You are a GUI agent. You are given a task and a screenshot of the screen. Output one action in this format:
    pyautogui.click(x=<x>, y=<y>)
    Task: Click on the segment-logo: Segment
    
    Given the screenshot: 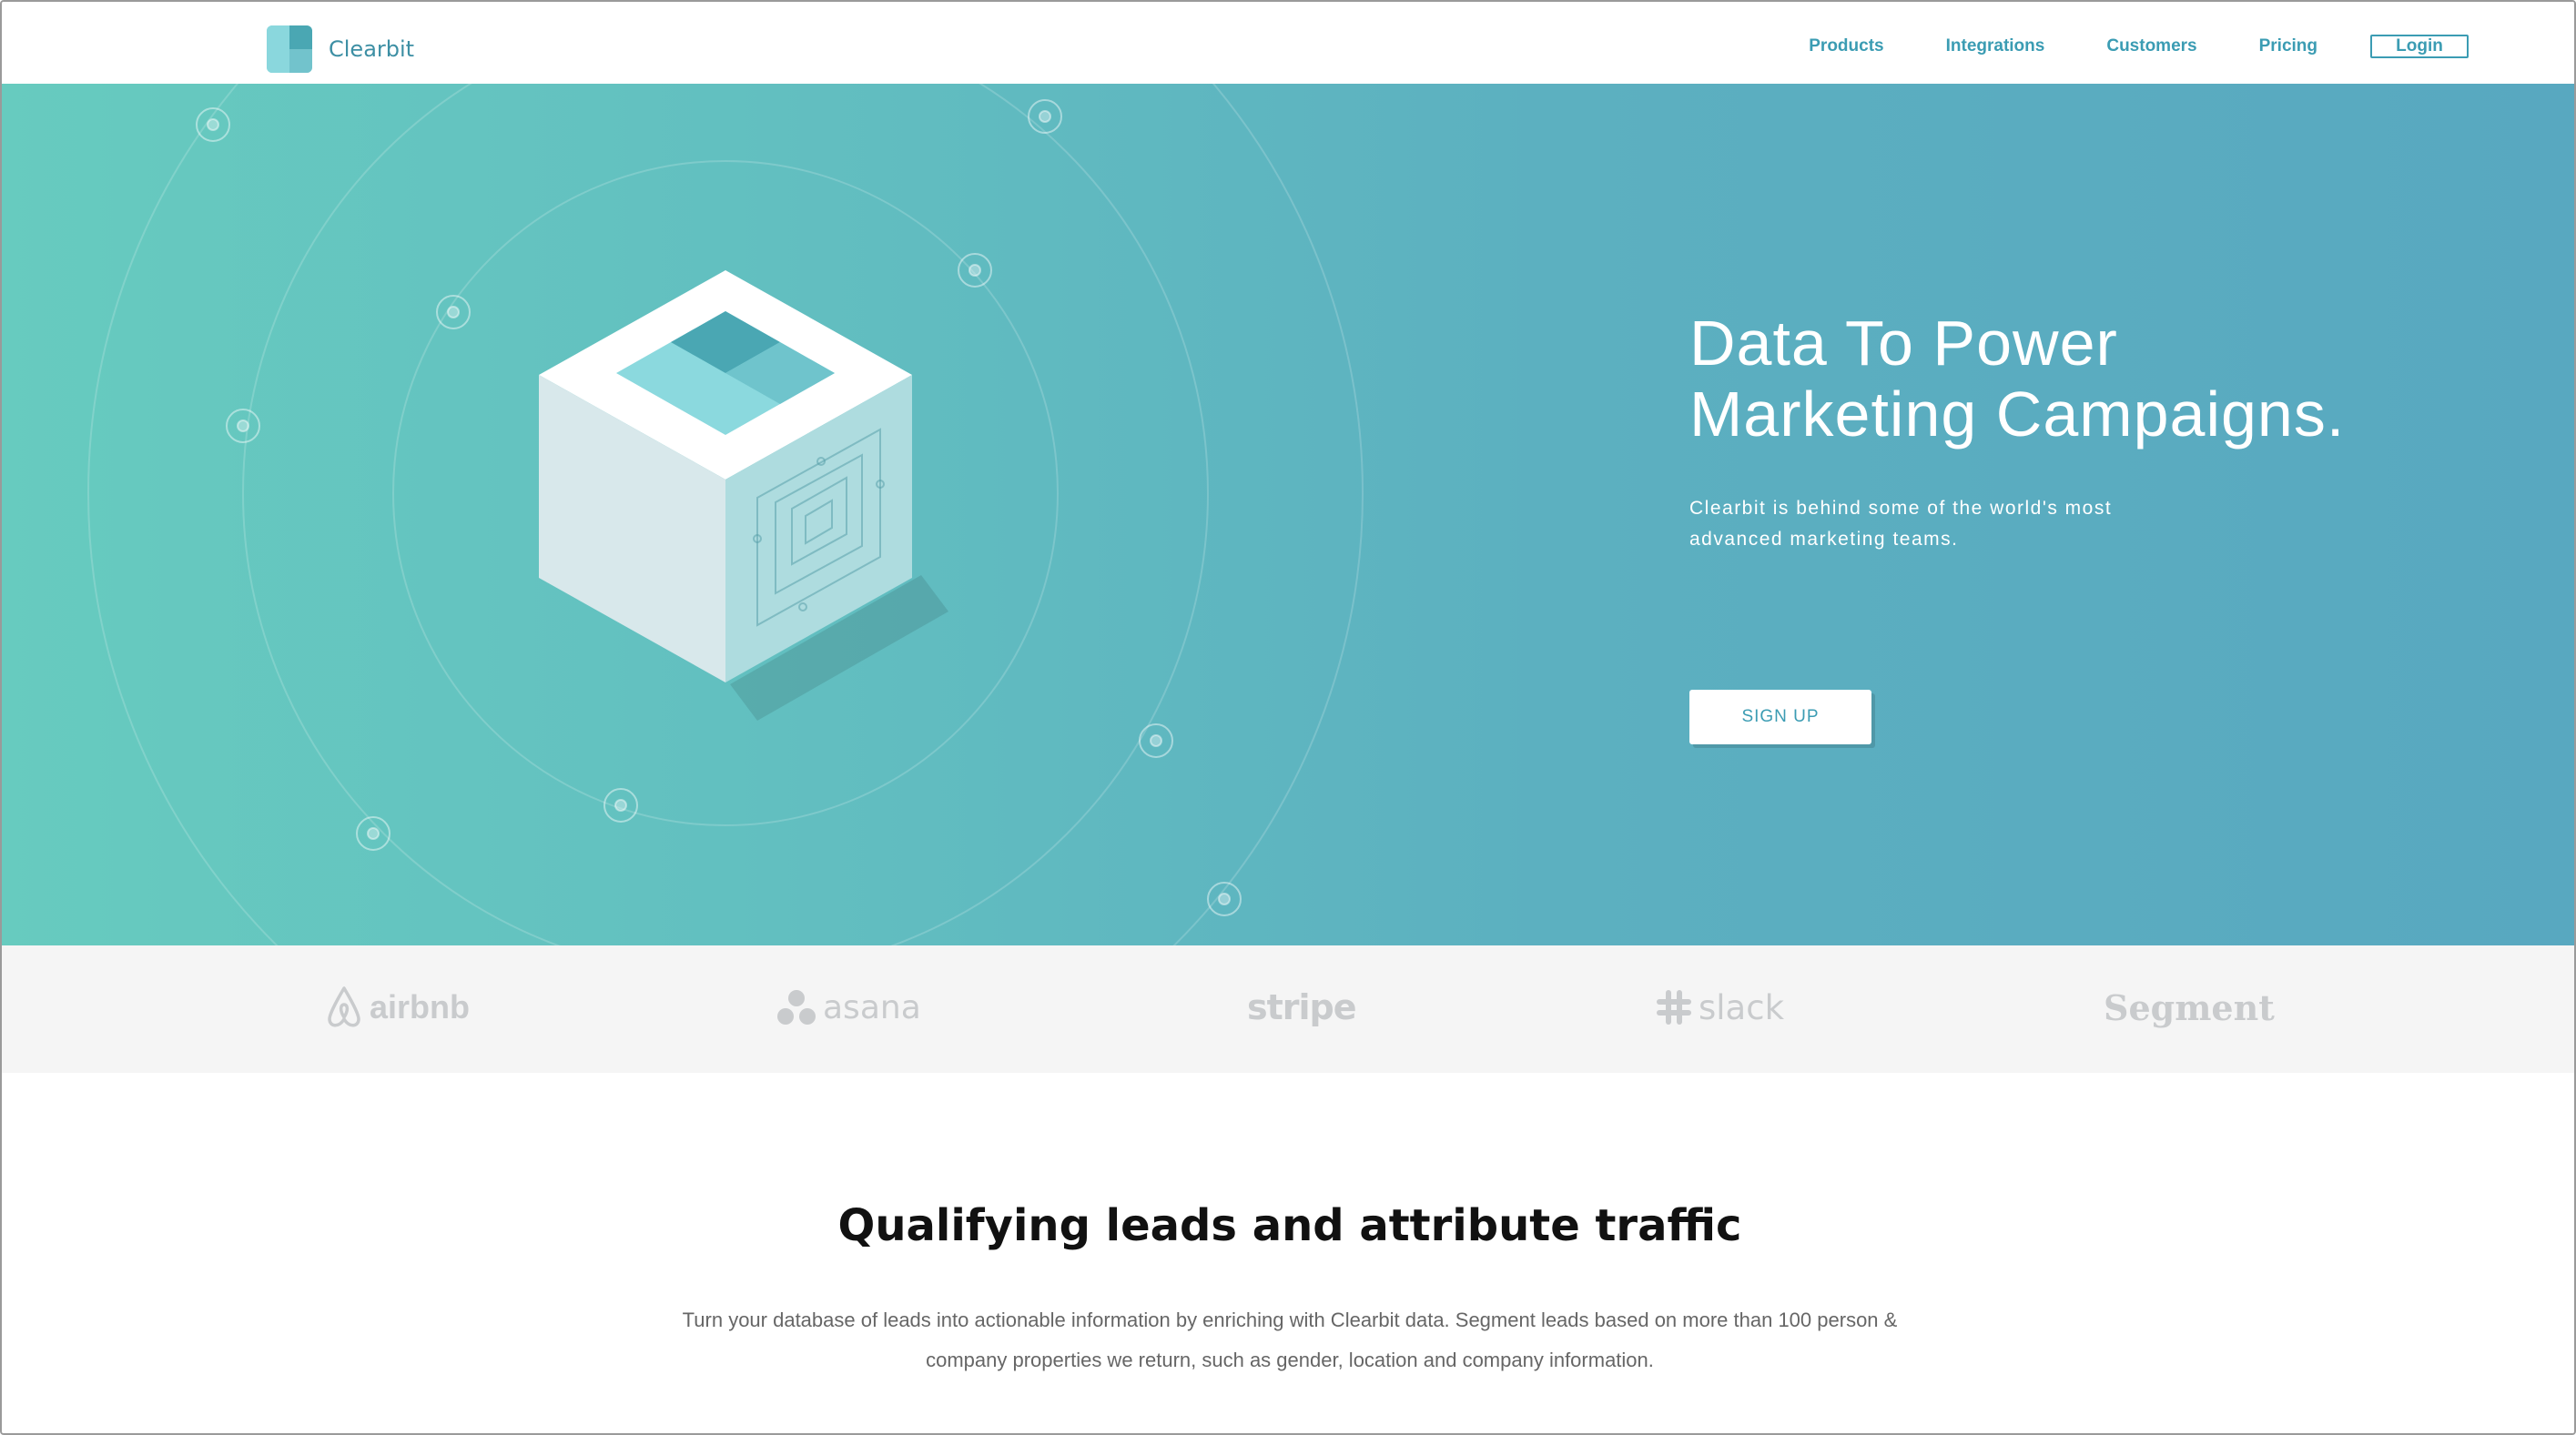 What is the action you would take?
    pyautogui.click(x=2189, y=1007)
    